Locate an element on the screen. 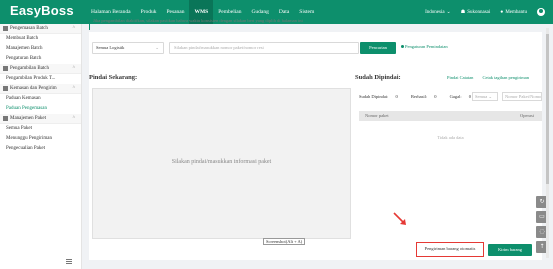 The image size is (553, 269). sidebar-item-packing-guide: Paduan Kemasan is located at coordinates (40, 99).